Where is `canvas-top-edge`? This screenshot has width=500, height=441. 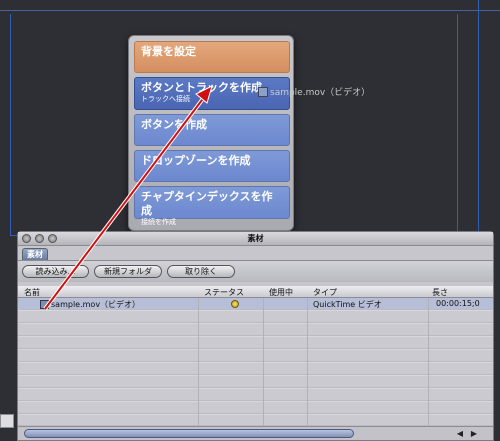 canvas-top-edge is located at coordinates (250, 10).